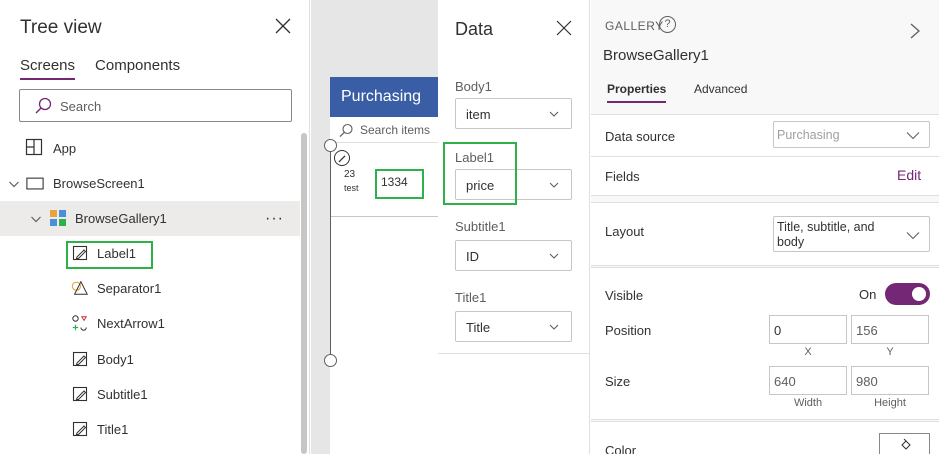 The height and width of the screenshot is (454, 939). What do you see at coordinates (137, 68) in the screenshot?
I see `tab-components: Components` at bounding box center [137, 68].